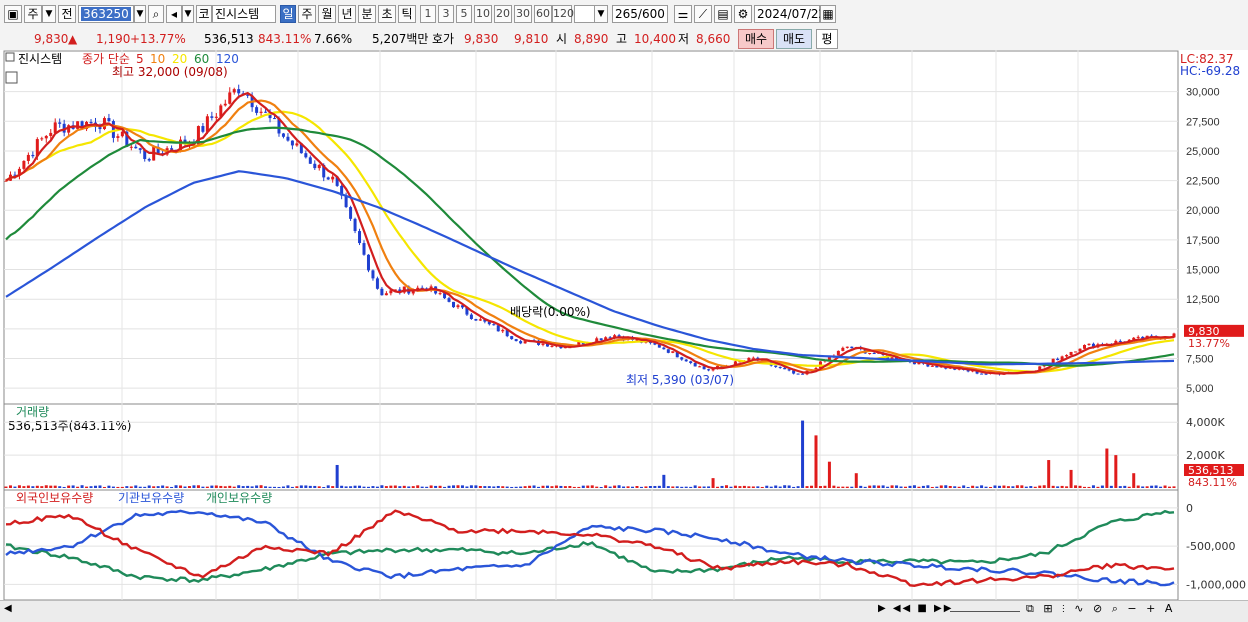 The height and width of the screenshot is (622, 1248). Describe the element at coordinates (67, 14) in the screenshot. I see `prev-button: 전` at that location.